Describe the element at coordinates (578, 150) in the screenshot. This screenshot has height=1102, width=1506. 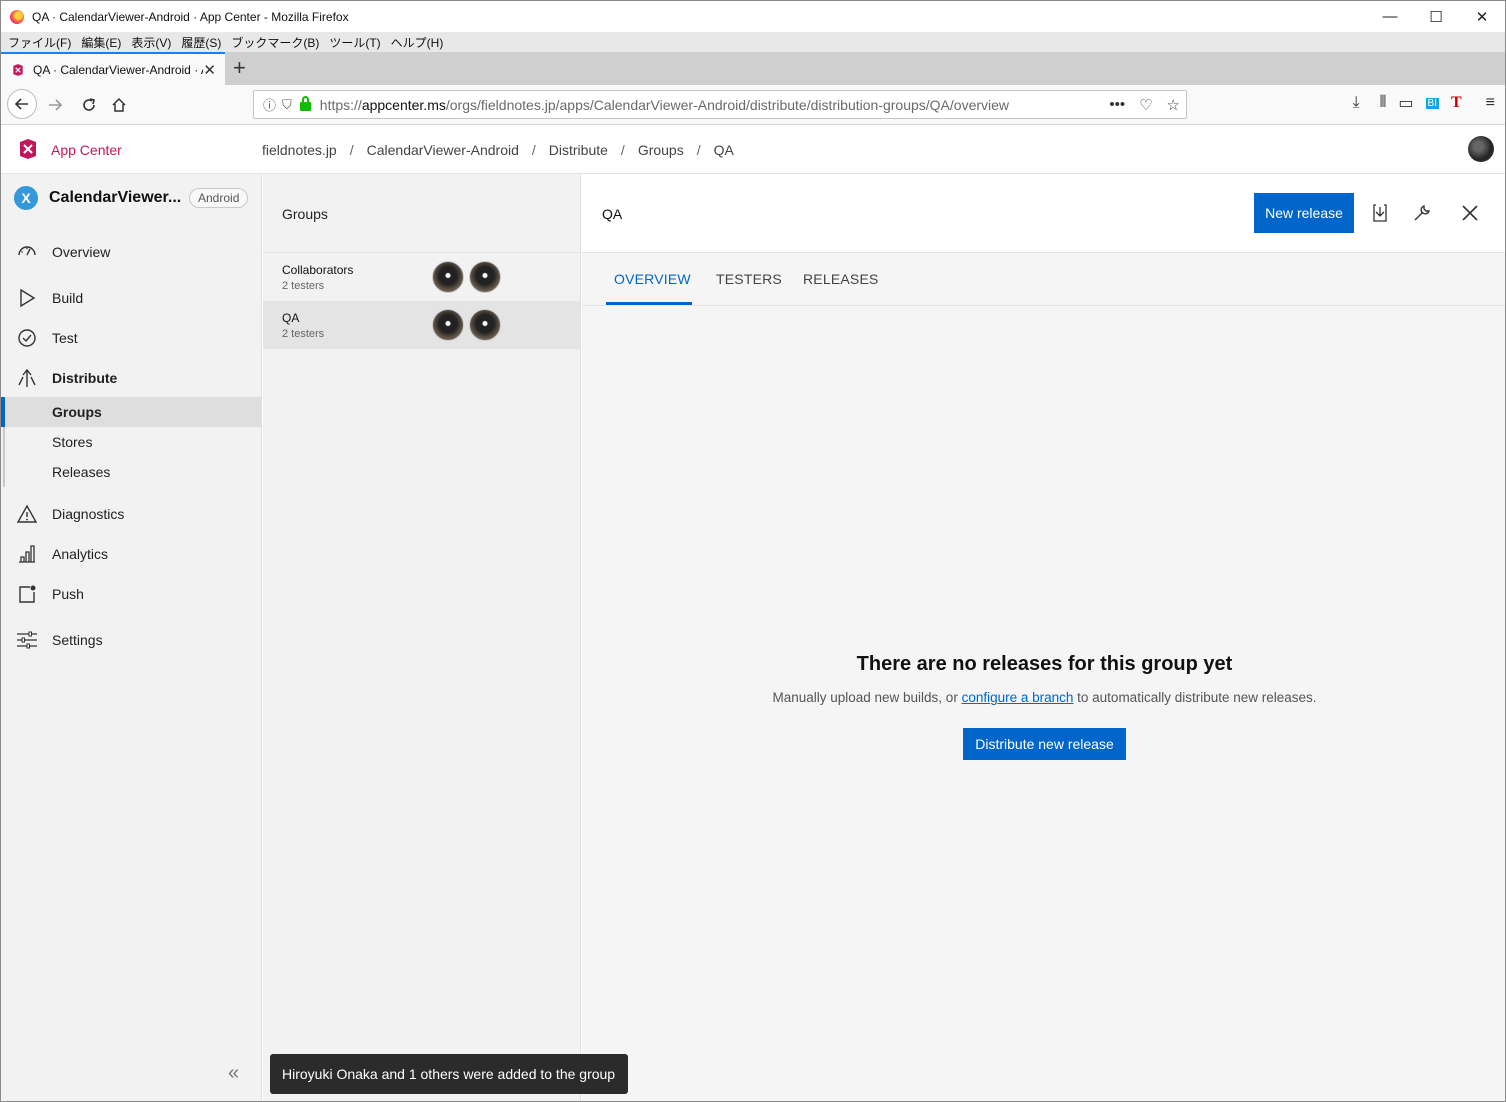
I see `breadcrumb-distribute: Distribute` at that location.